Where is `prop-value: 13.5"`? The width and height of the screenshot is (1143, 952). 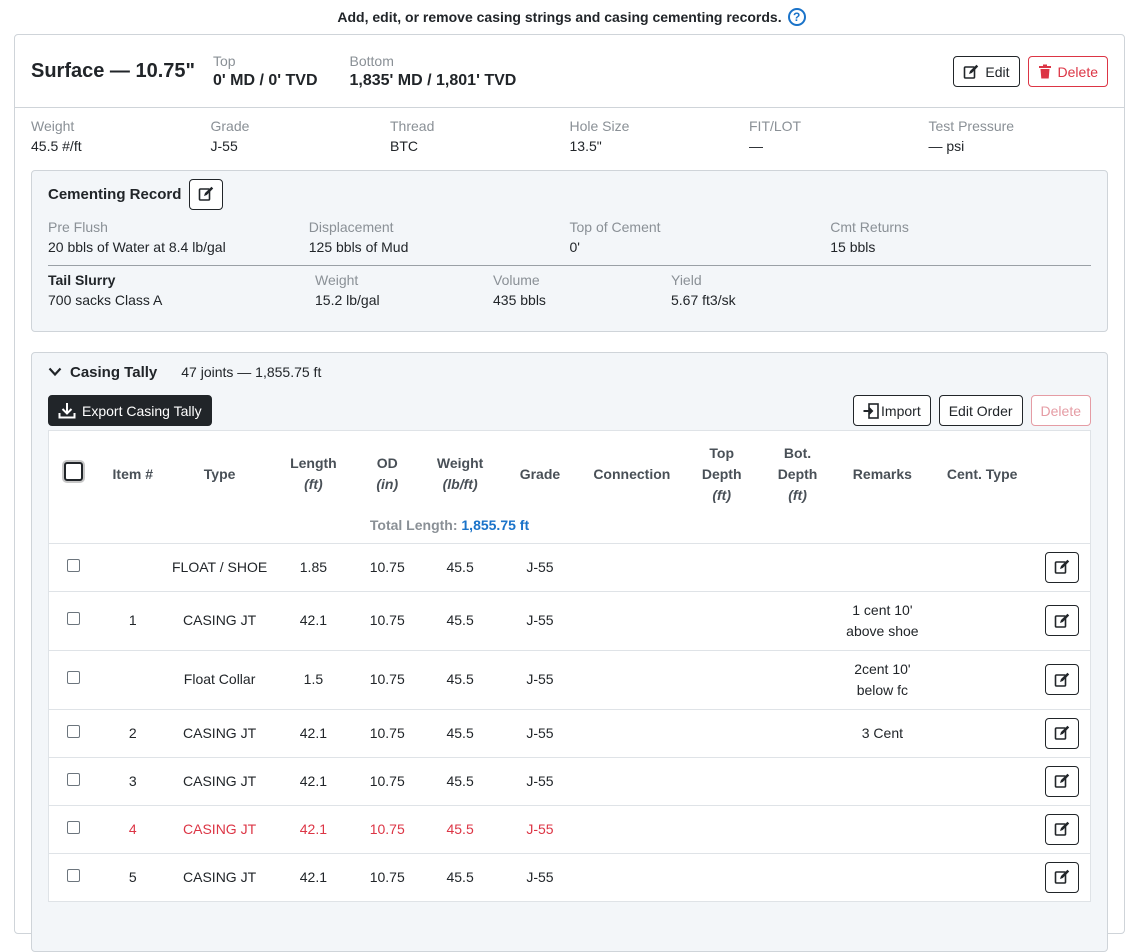 prop-value: 13.5" is located at coordinates (585, 146).